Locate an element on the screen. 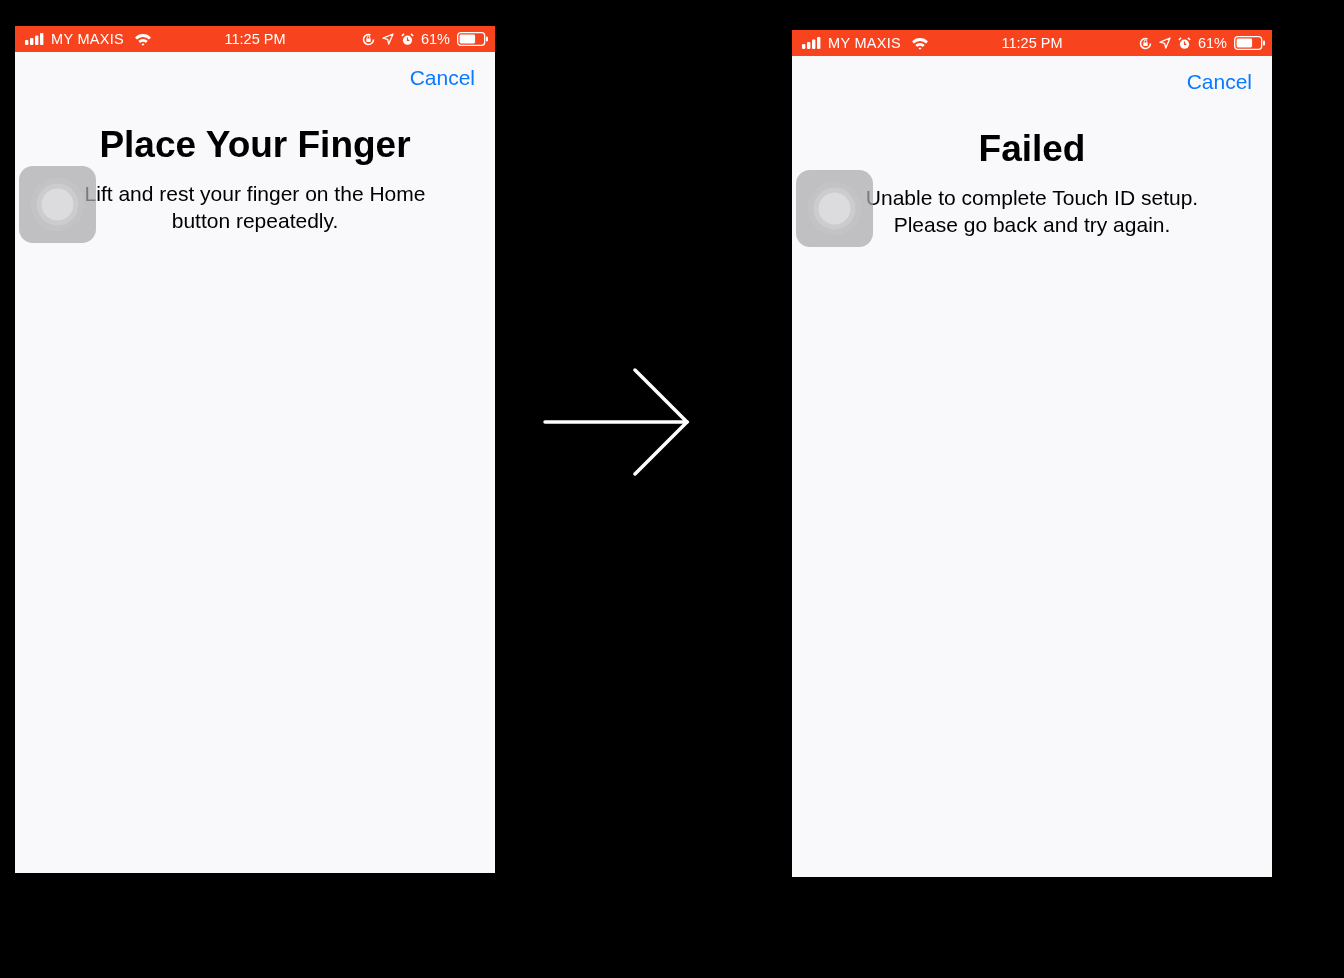  screen-title: Failed is located at coordinates (1032, 149).